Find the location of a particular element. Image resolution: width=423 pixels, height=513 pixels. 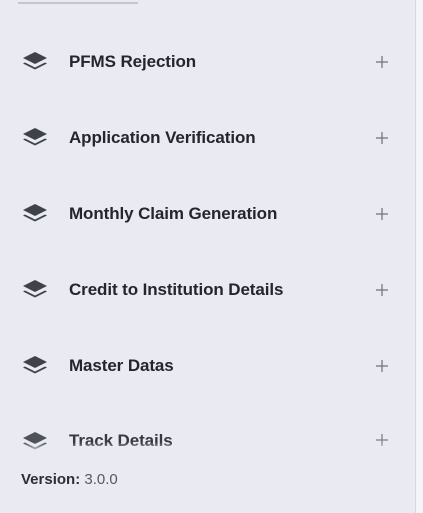

menu-item-monthly-claim-generation: Monthly Claim Generation is located at coordinates (207, 214).